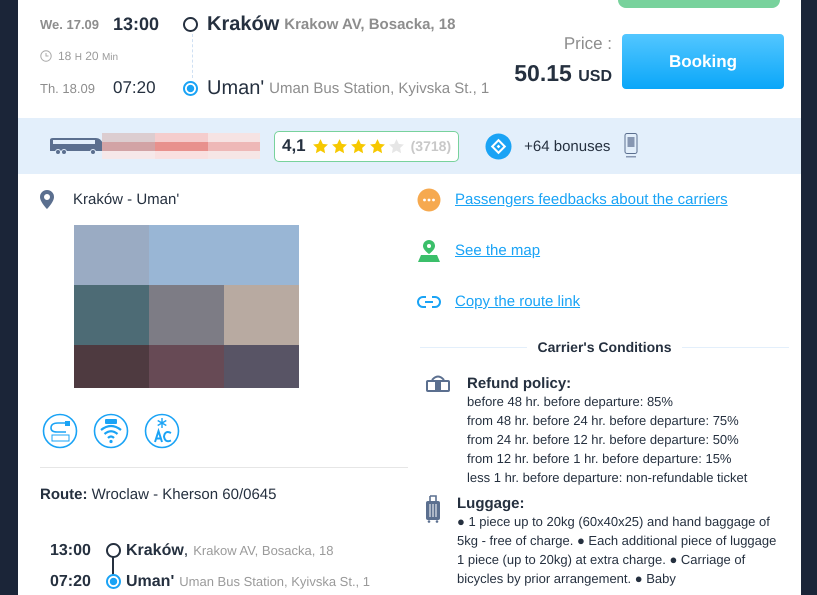 This screenshot has height=595, width=817. What do you see at coordinates (498, 146) in the screenshot?
I see `bonus-icon` at bounding box center [498, 146].